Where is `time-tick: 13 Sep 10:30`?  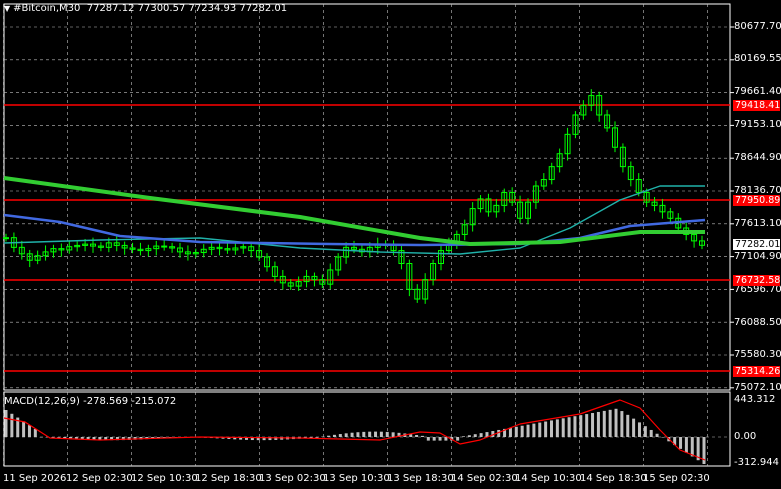 time-tick: 13 Sep 10:30 is located at coordinates (356, 478).